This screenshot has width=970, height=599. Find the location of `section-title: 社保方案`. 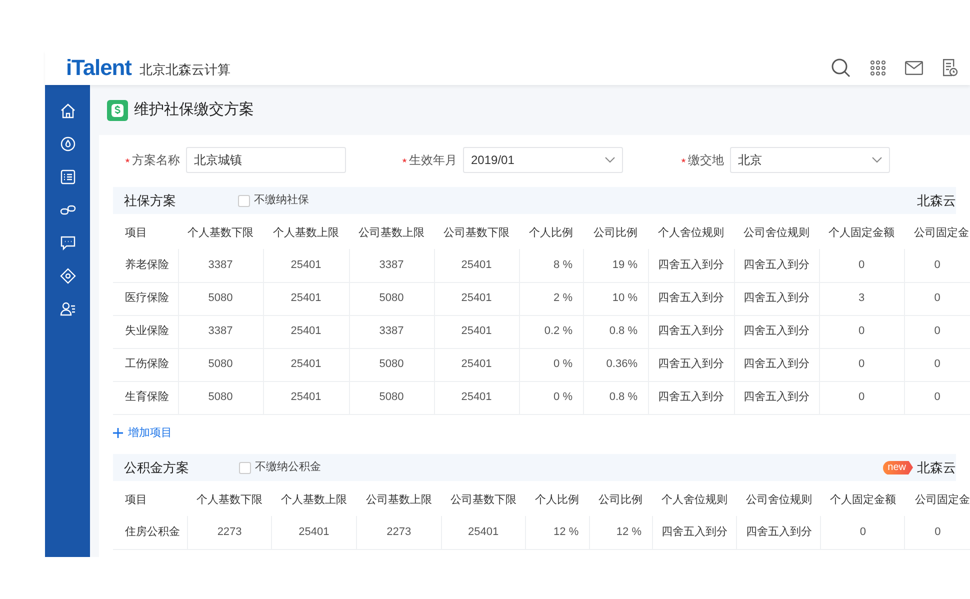

section-title: 社保方案 is located at coordinates (150, 201).